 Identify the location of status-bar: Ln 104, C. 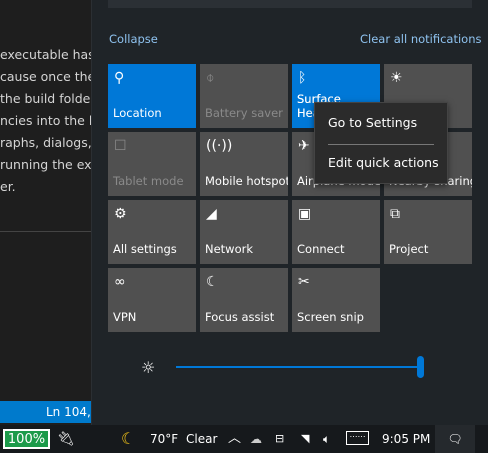
(45, 412).